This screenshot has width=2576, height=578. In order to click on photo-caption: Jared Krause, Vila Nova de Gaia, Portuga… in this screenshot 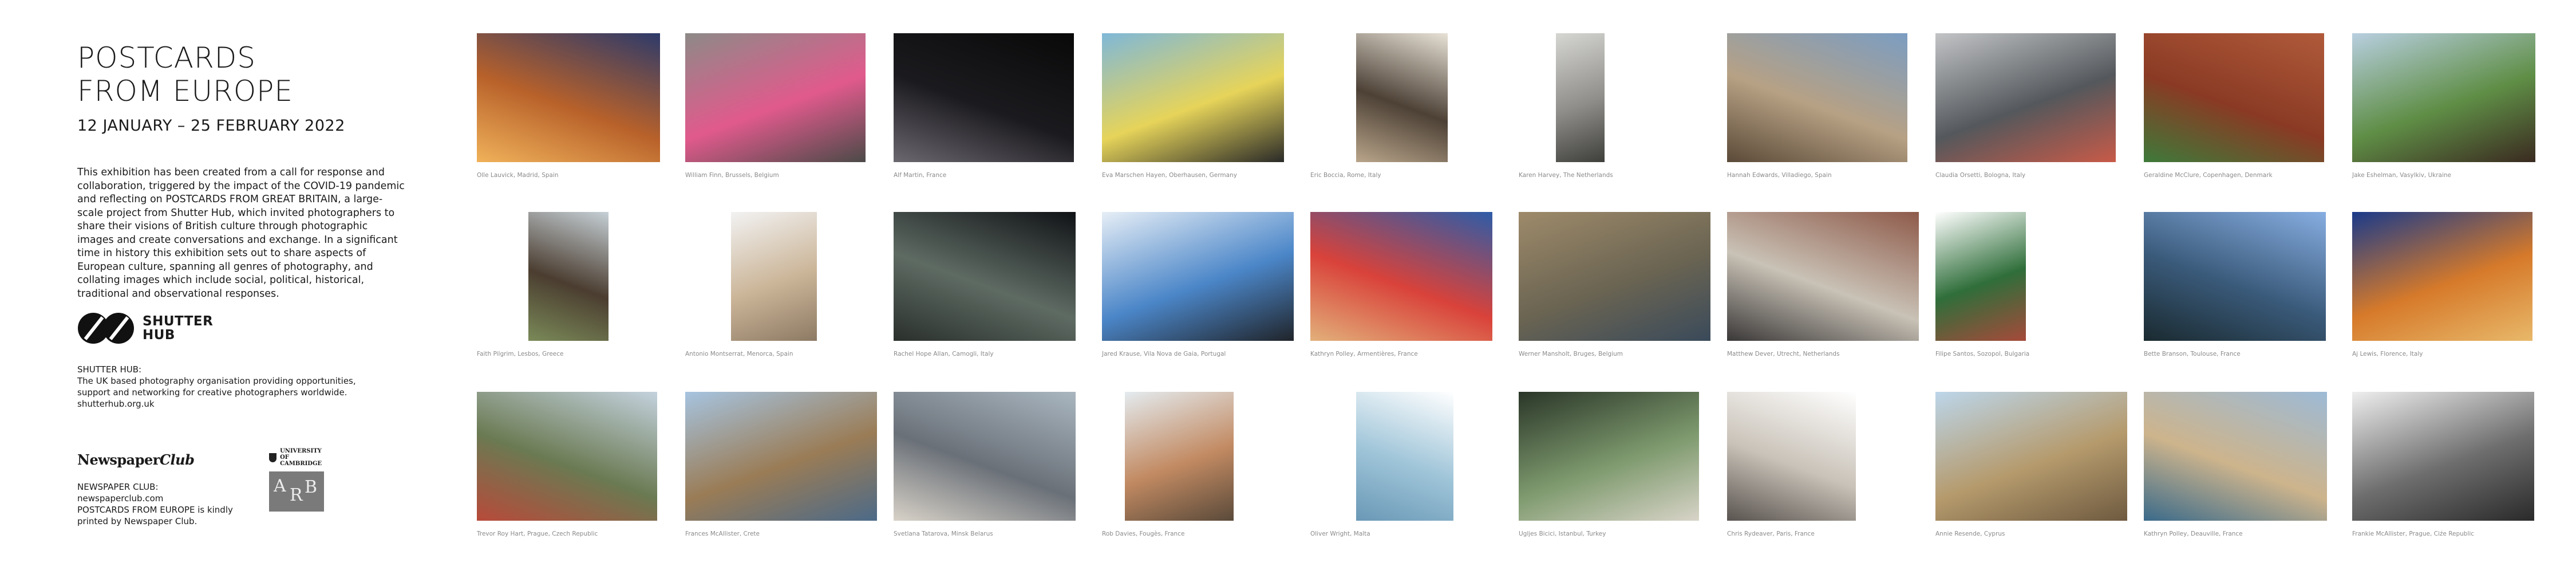, I will do `click(1164, 354)`.